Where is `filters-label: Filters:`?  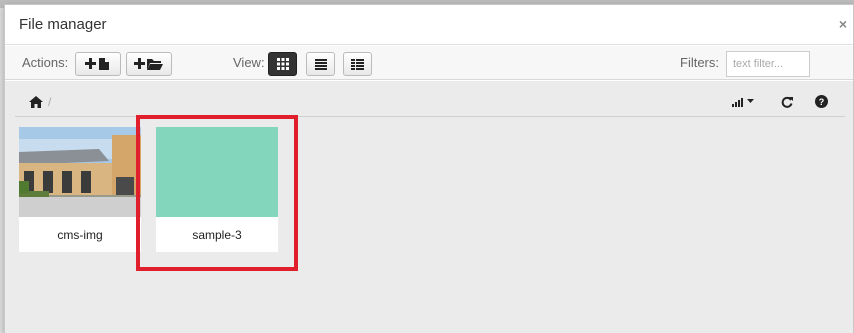
filters-label: Filters: is located at coordinates (699, 62).